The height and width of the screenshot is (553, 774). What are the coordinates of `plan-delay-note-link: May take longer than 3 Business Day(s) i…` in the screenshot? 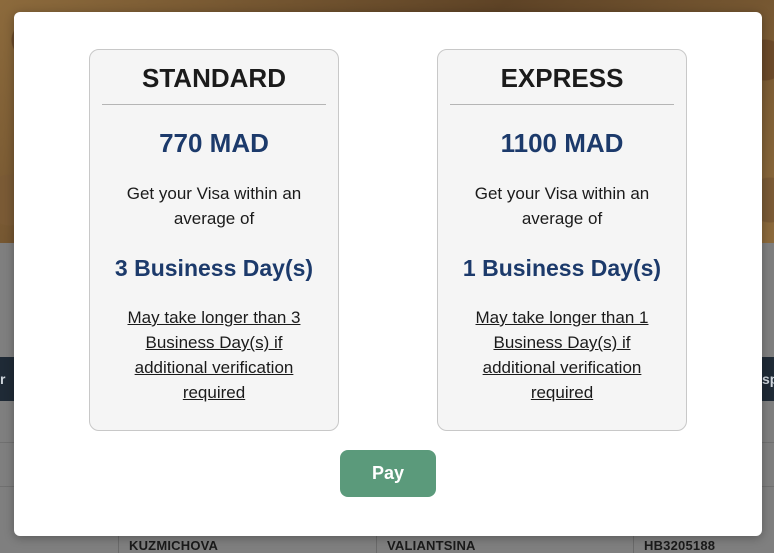 It's located at (214, 355).